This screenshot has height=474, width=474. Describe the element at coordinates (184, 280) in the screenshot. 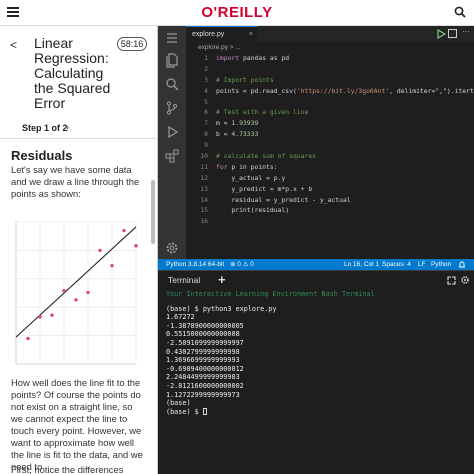

I see `tab-terminal: Terminal` at that location.